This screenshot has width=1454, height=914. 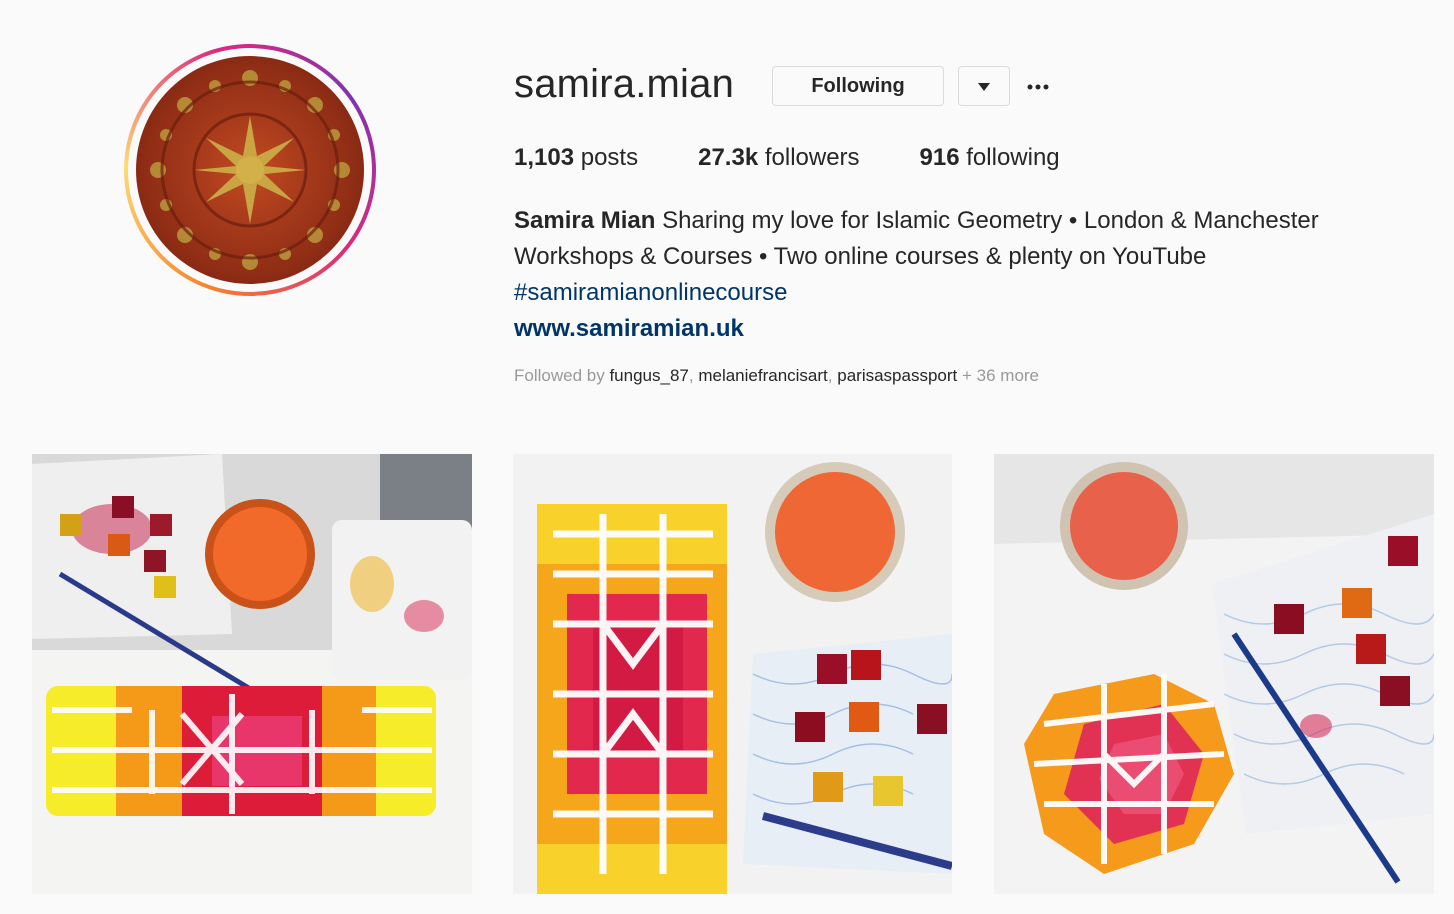 What do you see at coordinates (576, 158) in the screenshot?
I see `posts-count: 1,103 posts` at bounding box center [576, 158].